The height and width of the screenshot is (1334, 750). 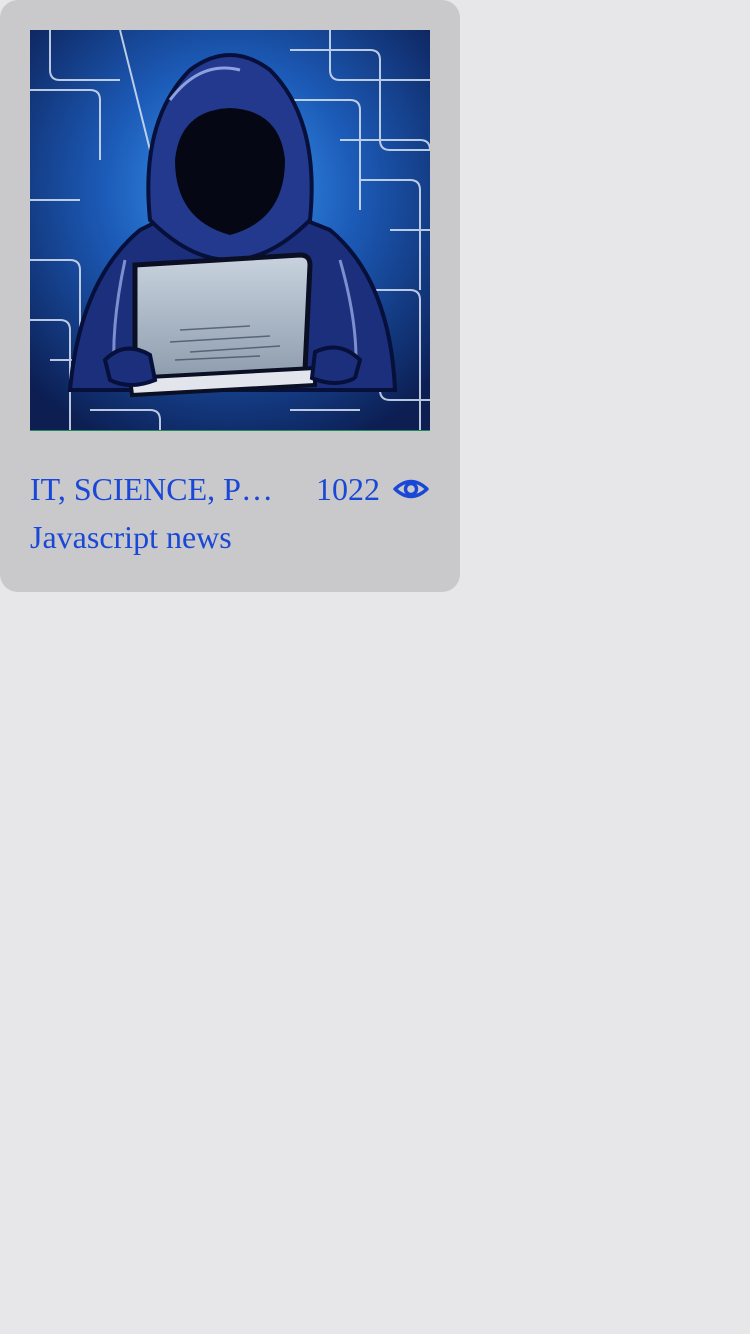 I want to click on card-meta-row: IT, SCIENCE, PROGRAMMING 1022, so click(x=230, y=489).